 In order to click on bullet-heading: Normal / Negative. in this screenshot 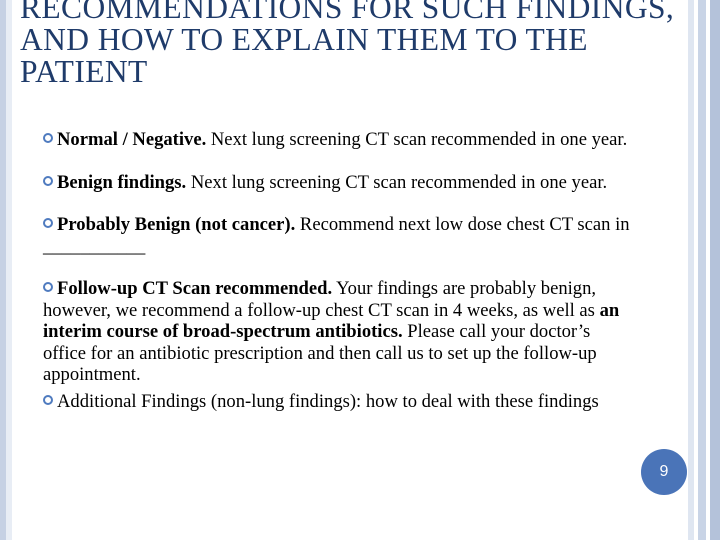, I will do `click(132, 139)`.